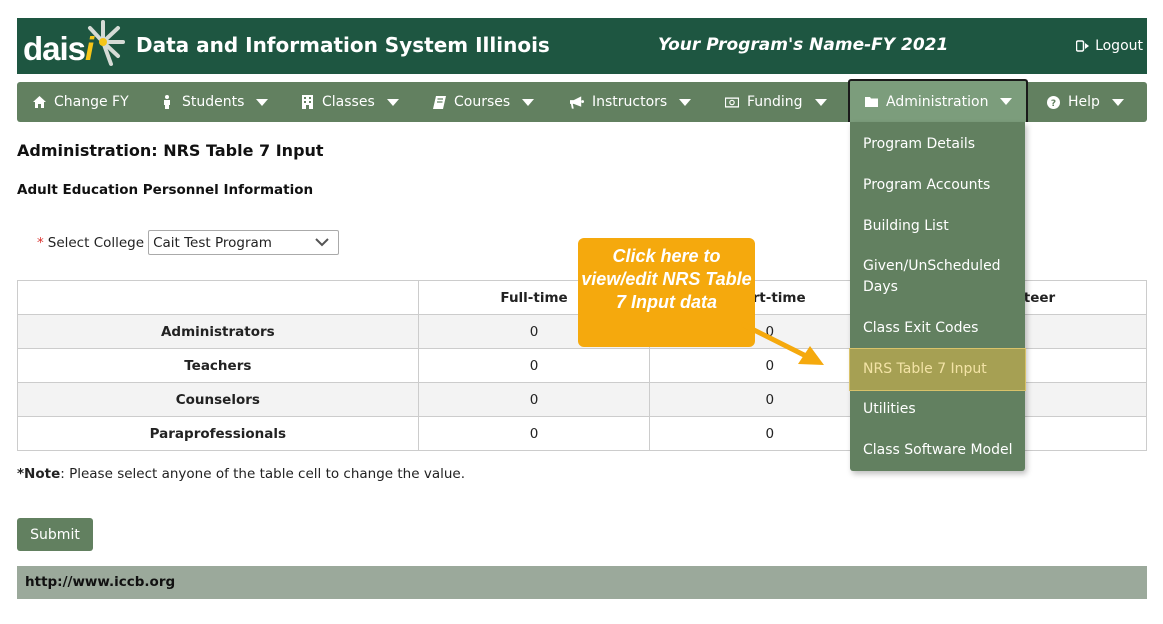  I want to click on required-marker: *, so click(40, 242).